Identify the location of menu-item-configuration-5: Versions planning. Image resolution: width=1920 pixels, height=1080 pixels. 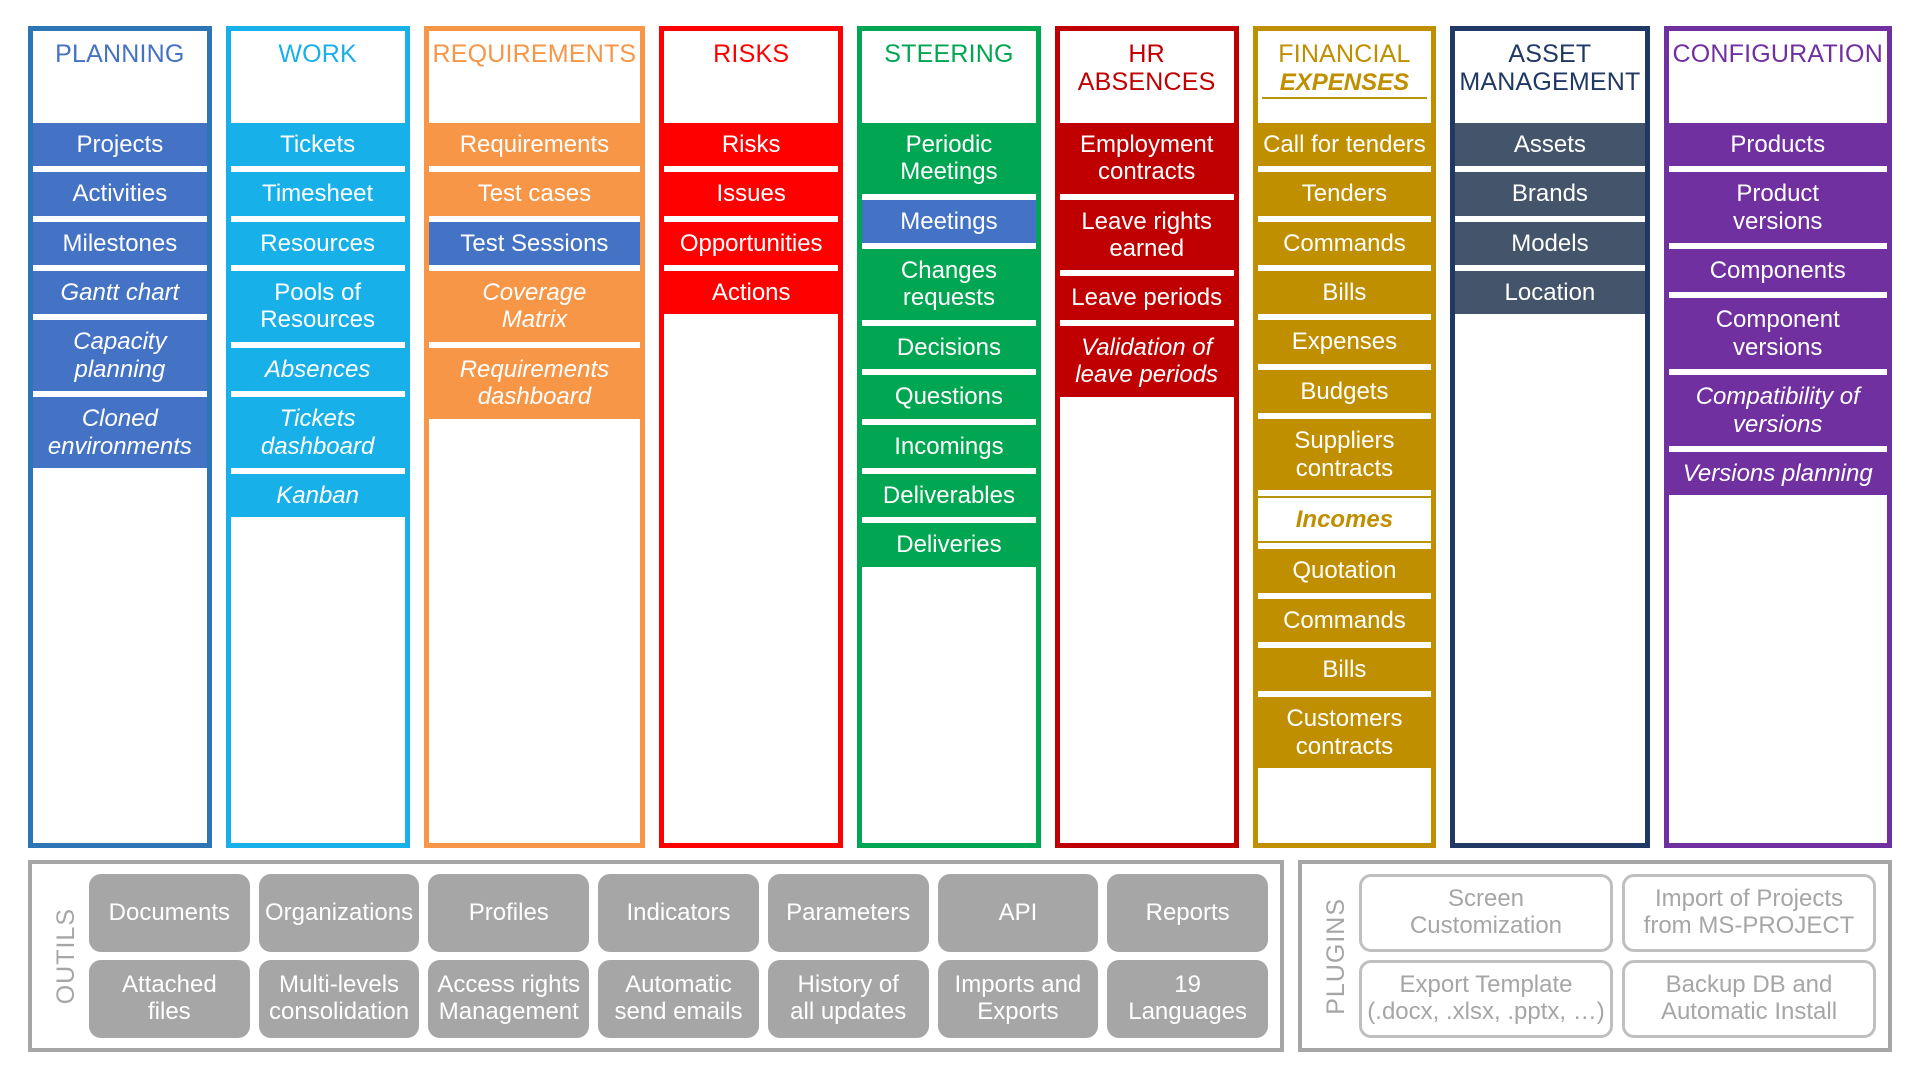
(1777, 473).